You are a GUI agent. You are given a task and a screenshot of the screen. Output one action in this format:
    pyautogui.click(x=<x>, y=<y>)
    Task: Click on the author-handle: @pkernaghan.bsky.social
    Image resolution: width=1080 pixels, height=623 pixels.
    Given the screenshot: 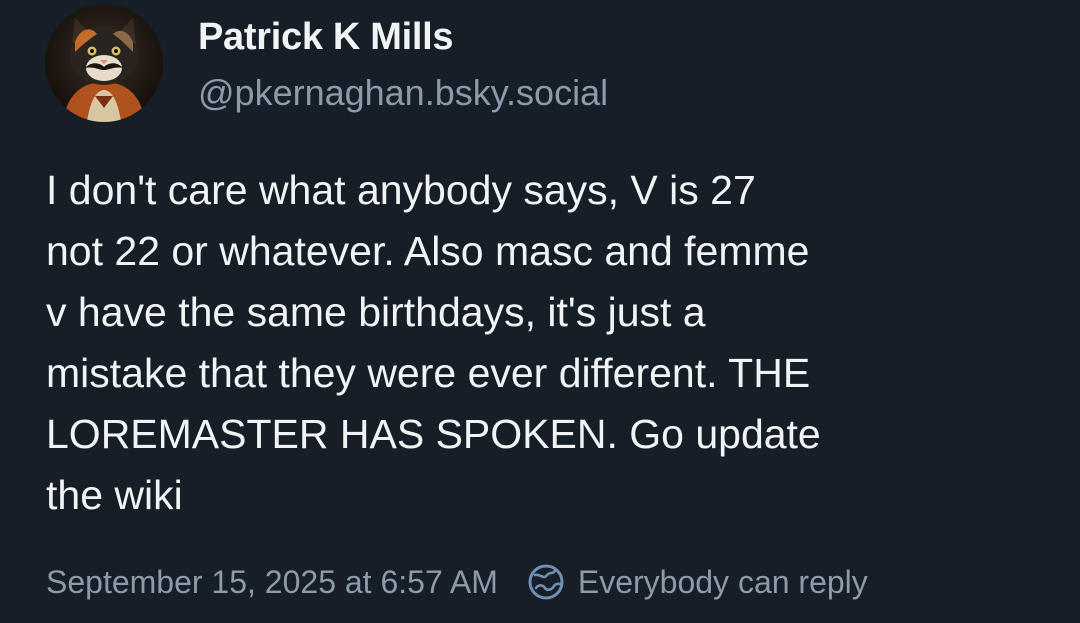 What is the action you would take?
    pyautogui.click(x=403, y=93)
    